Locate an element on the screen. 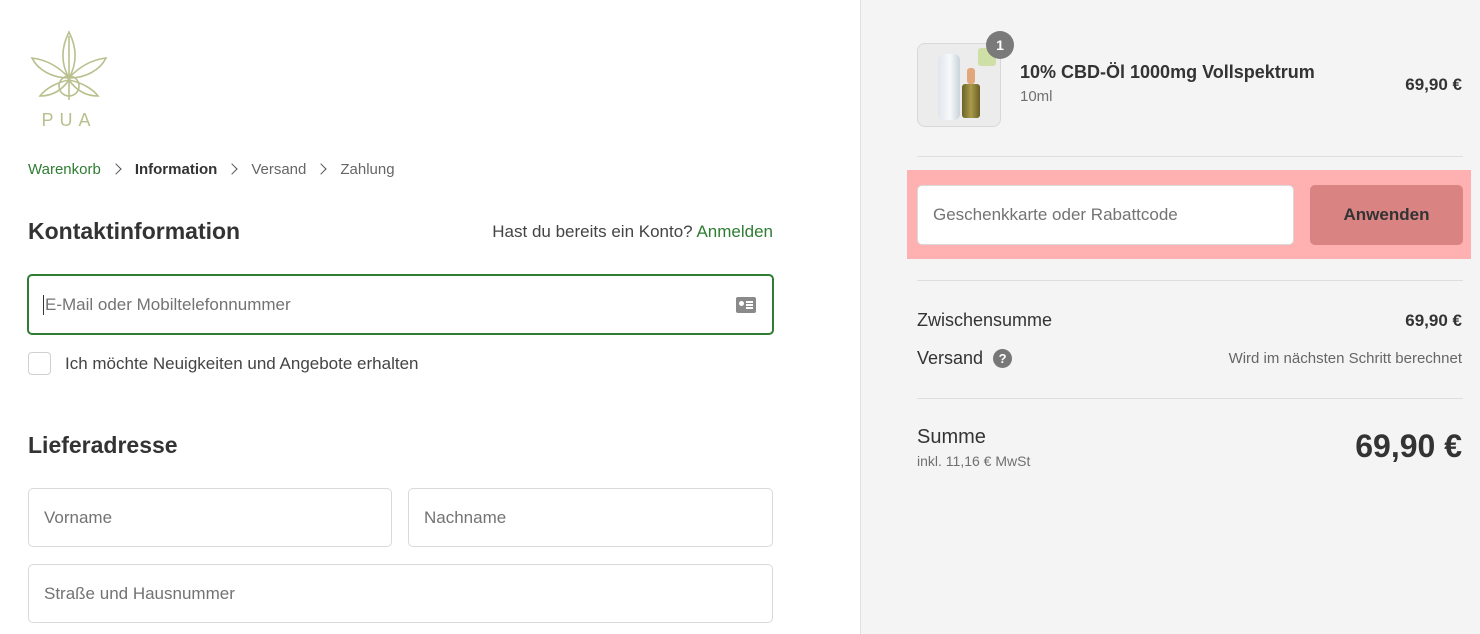 Image resolution: width=1480 pixels, height=634 pixels. question-circle-icon: ? is located at coordinates (1003, 358).